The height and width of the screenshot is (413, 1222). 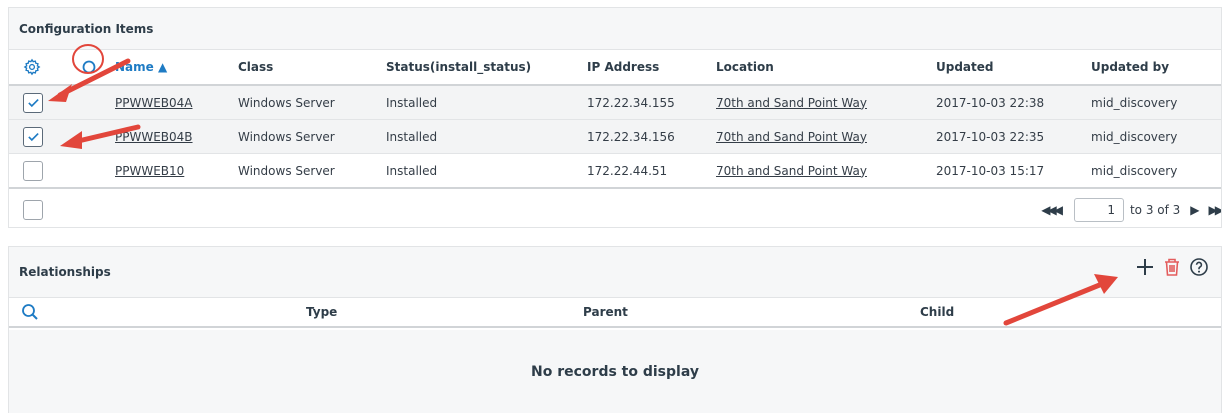 I want to click on first-page-button: ◀◀◀, so click(x=1052, y=210).